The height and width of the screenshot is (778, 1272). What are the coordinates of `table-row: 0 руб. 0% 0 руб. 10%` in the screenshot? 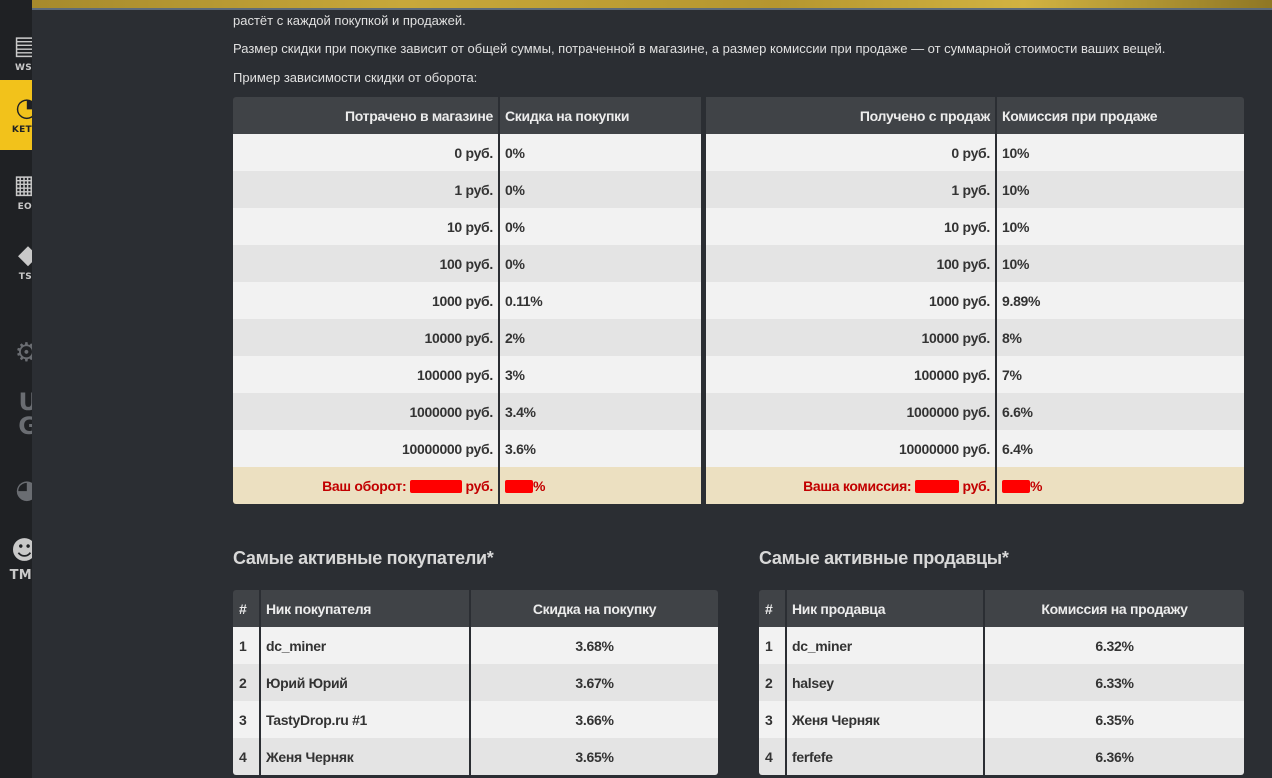 It's located at (738, 152).